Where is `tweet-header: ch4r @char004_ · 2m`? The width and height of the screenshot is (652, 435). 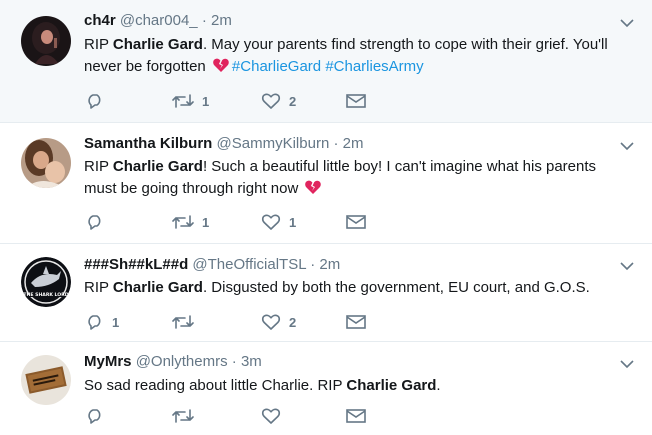 tweet-header: ch4r @char004_ · 2m is located at coordinates (348, 20).